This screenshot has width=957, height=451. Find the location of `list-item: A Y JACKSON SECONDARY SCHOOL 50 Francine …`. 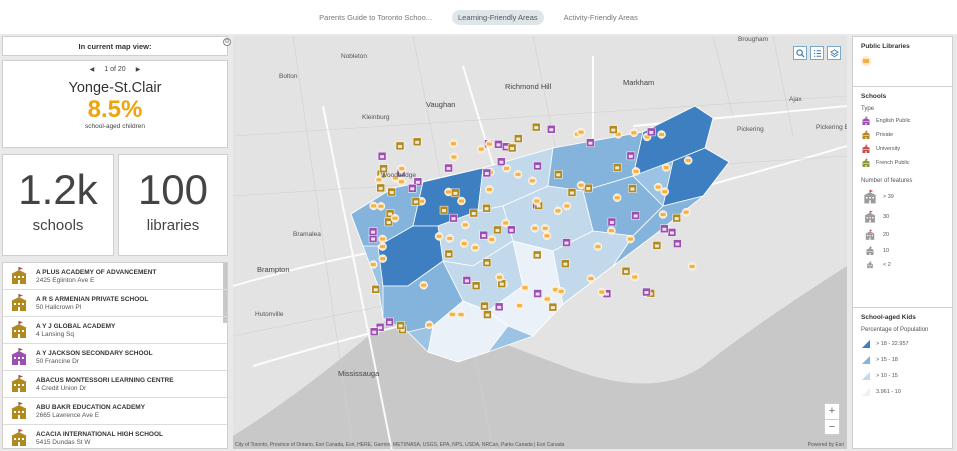

list-item: A Y JACKSON SECONDARY SCHOOL 50 Francine … is located at coordinates (115, 357).